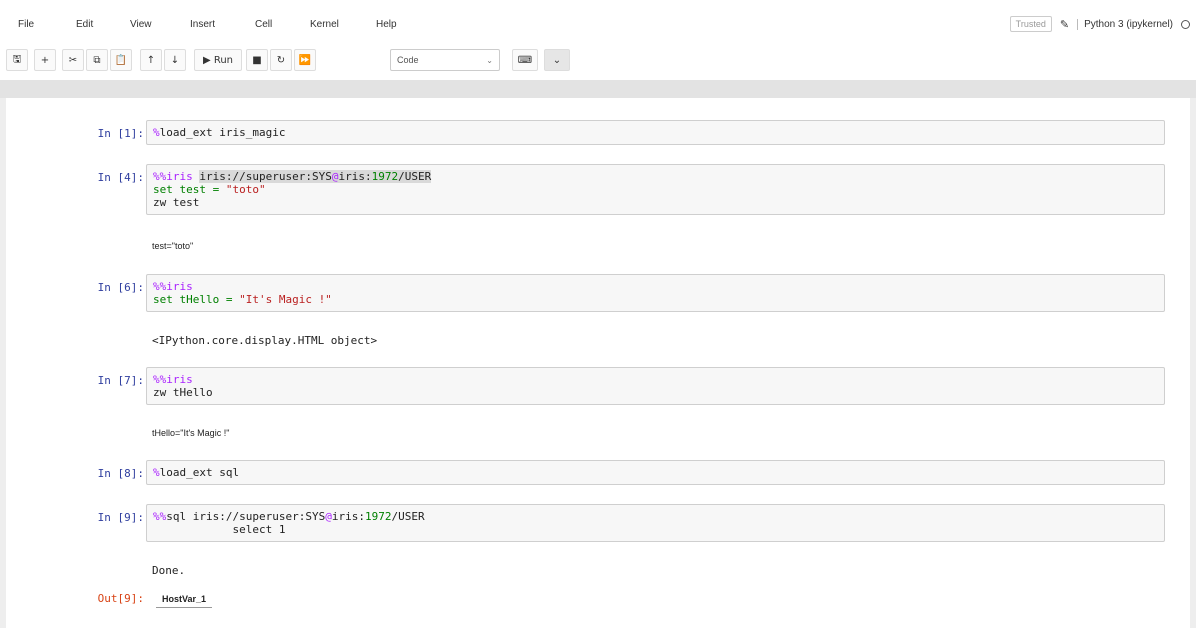 The height and width of the screenshot is (628, 1196). Describe the element at coordinates (73, 60) in the screenshot. I see `cut-icon: ✂` at that location.